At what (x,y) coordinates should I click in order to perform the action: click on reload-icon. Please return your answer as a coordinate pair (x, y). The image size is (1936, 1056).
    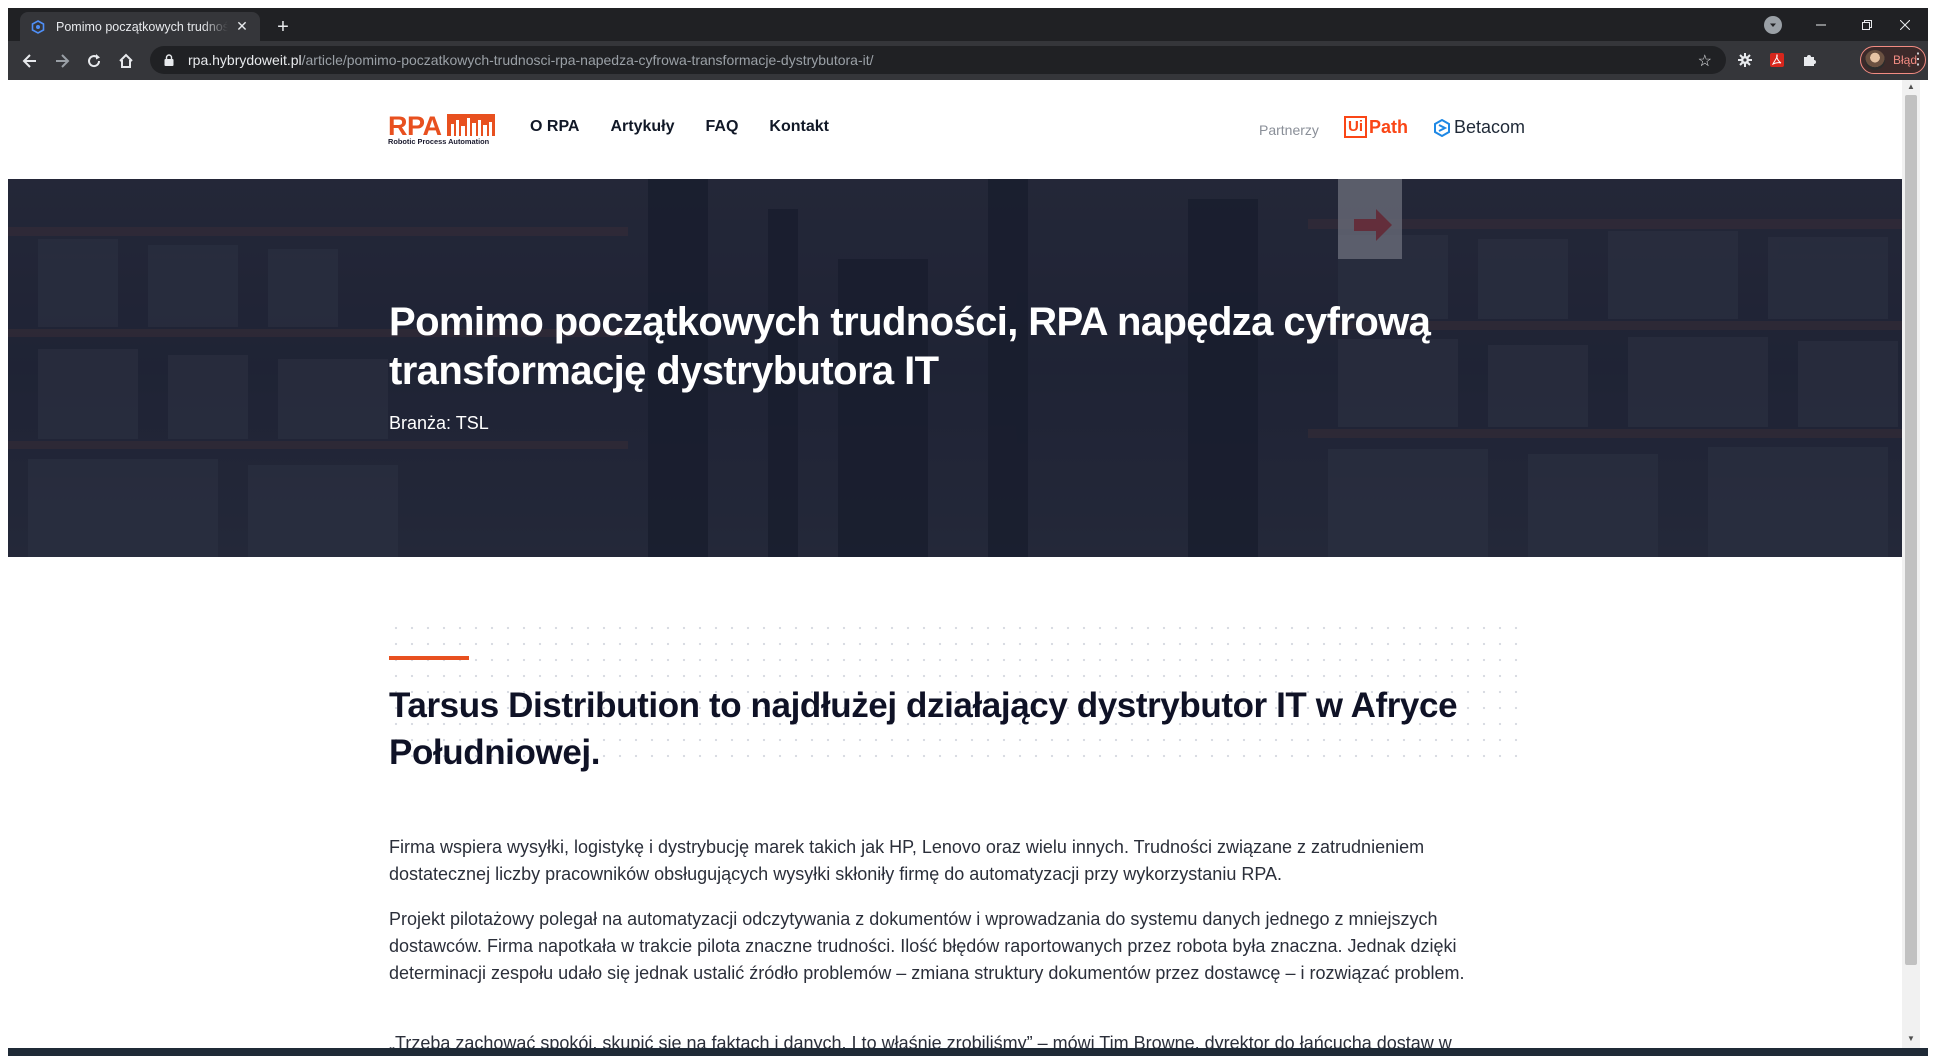
    Looking at the image, I should click on (94, 61).